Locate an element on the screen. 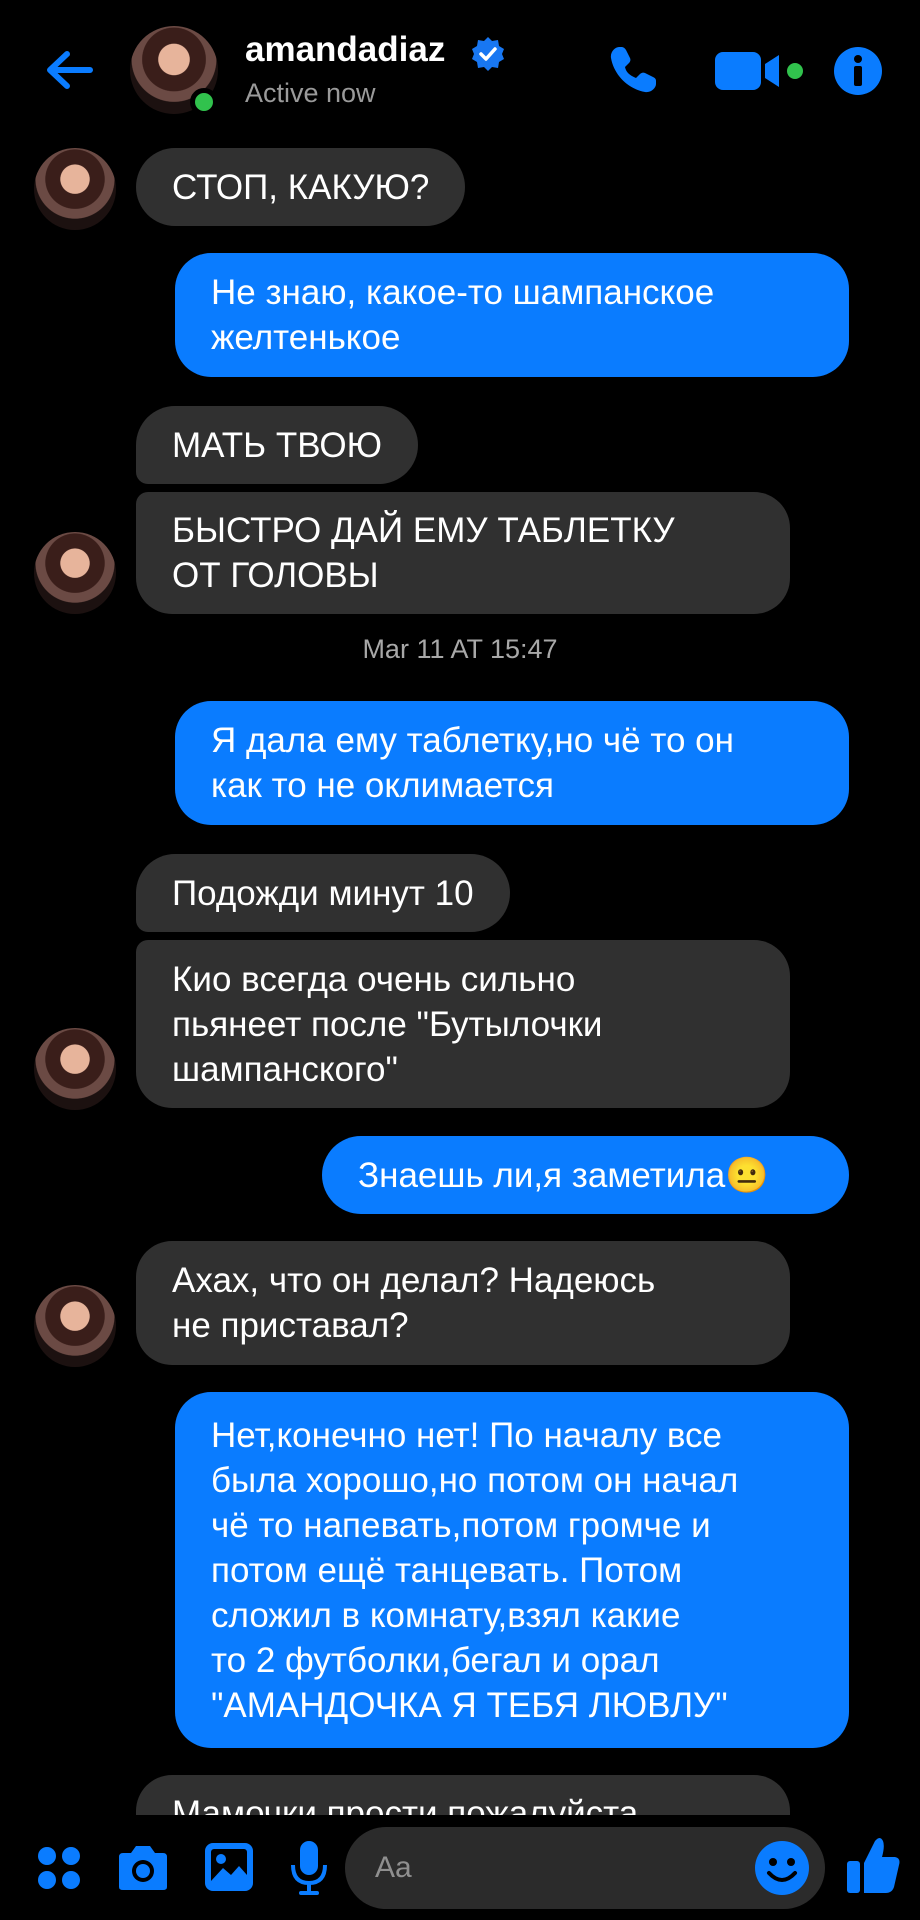 This screenshot has height=1920, width=920. message-timestamp: Mar 11 AT 15:47 is located at coordinates (460, 649).